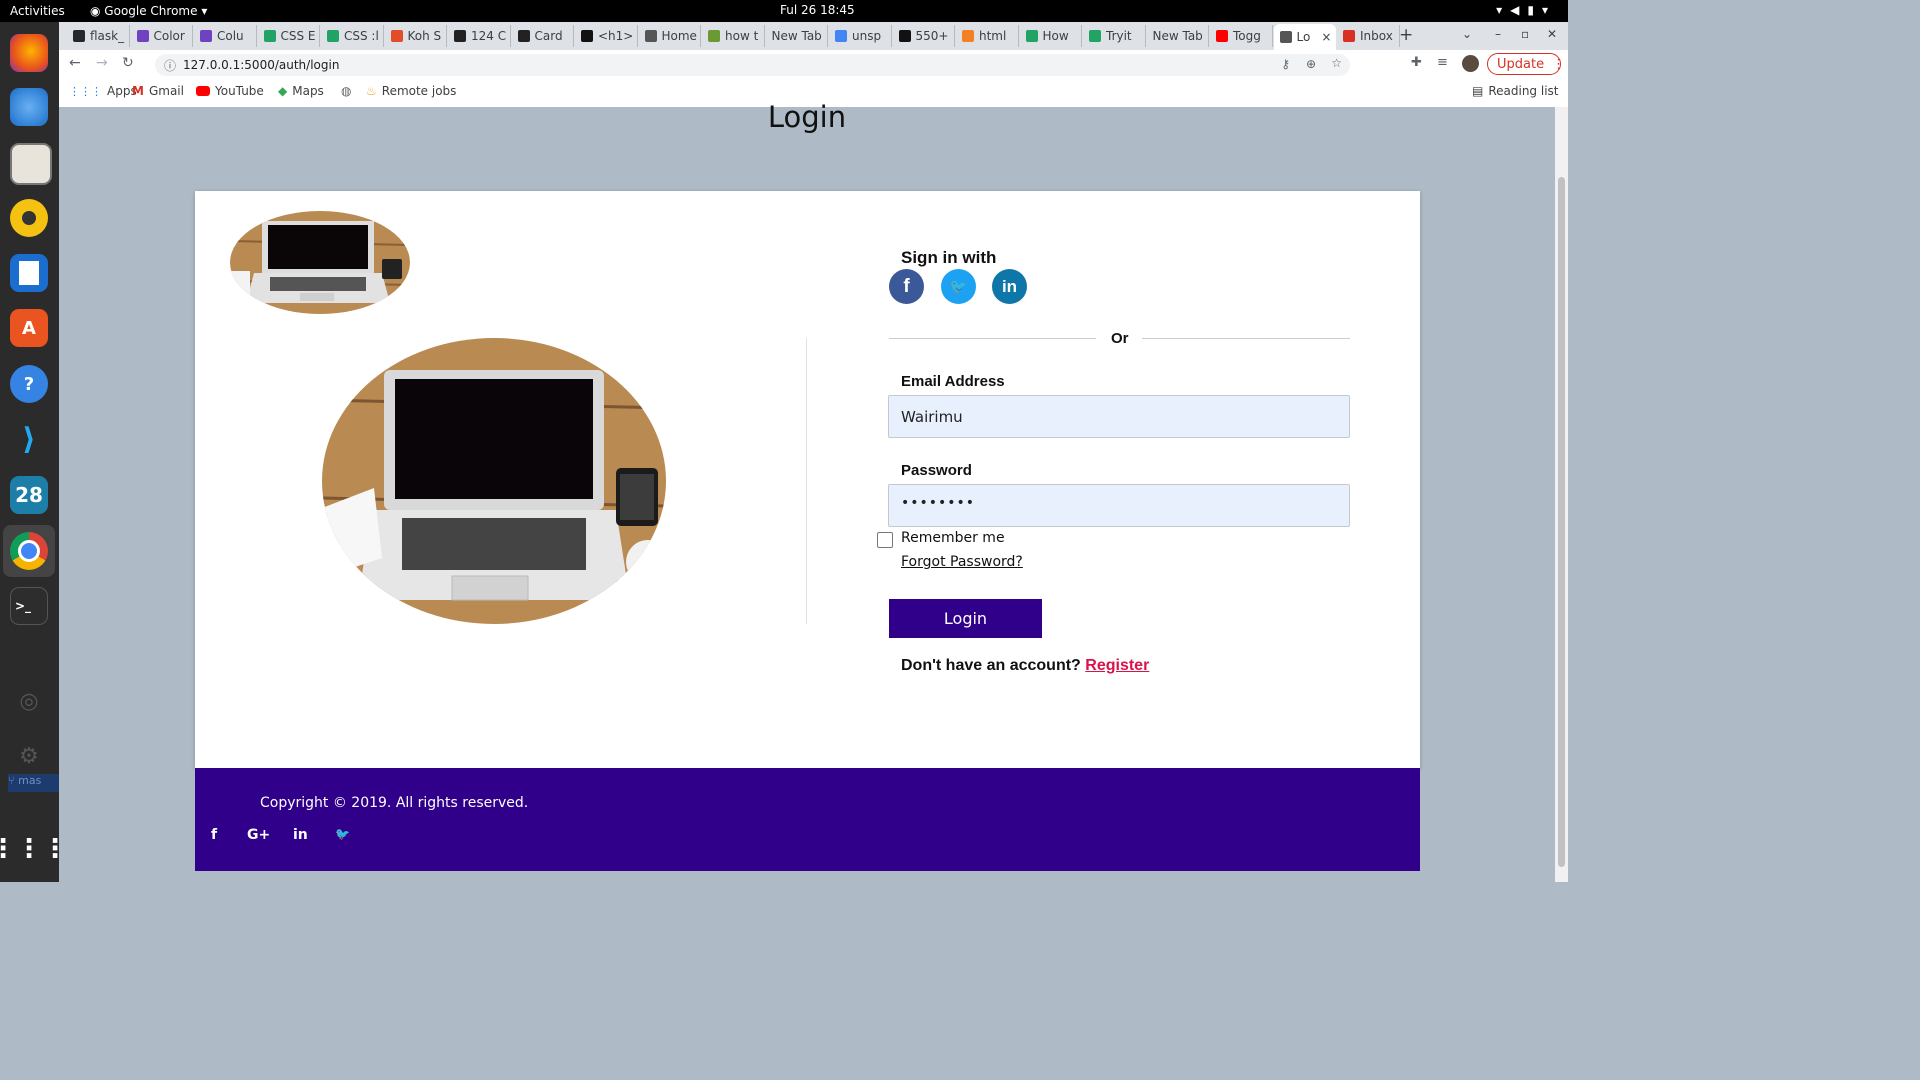 Image resolution: width=1920 pixels, height=1080 pixels. I want to click on writer-icon, so click(29, 273).